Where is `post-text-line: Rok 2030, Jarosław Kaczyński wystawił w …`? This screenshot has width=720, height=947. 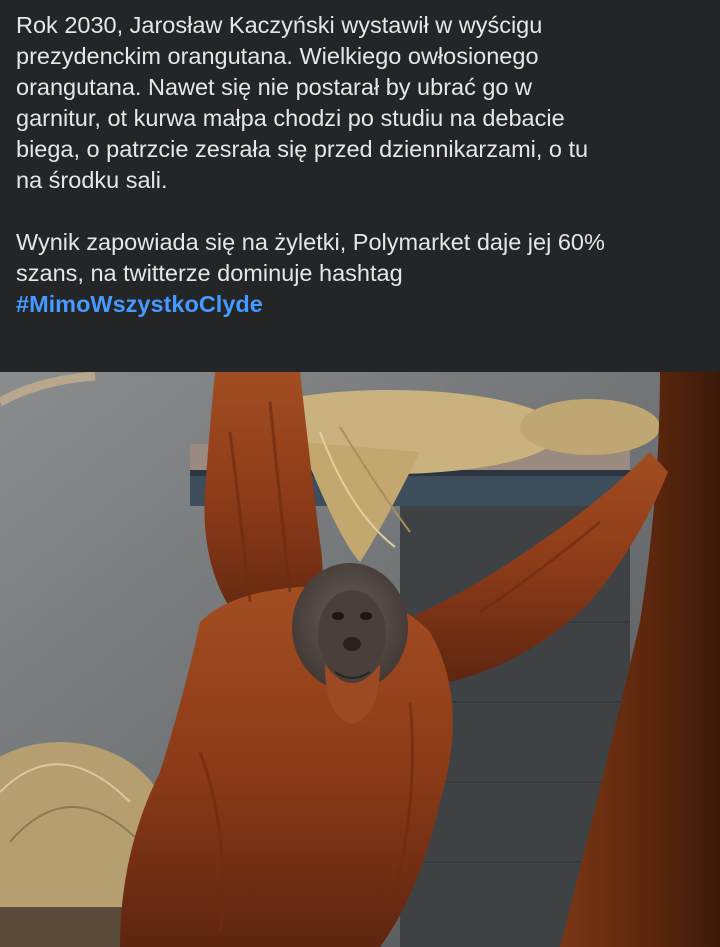
post-text-line: Rok 2030, Jarosław Kaczyński wystawił w … is located at coordinates (279, 25).